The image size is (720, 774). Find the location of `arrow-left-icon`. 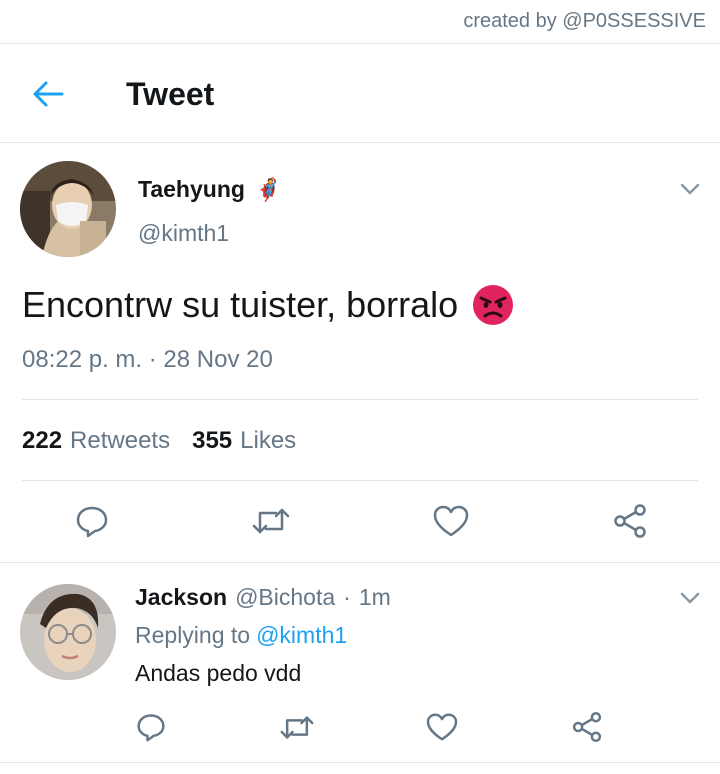

arrow-left-icon is located at coordinates (48, 94).